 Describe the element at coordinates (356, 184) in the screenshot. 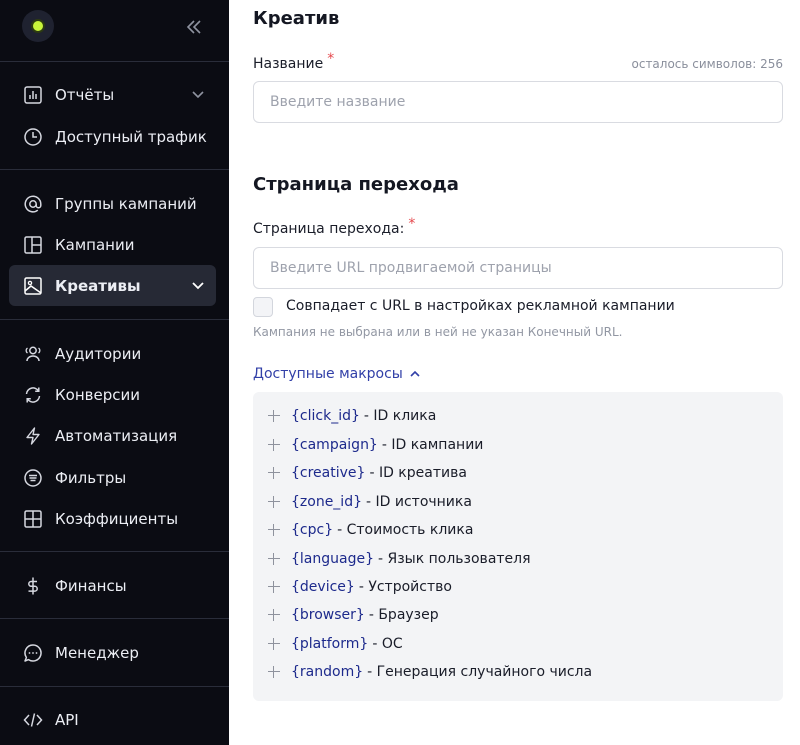

I see `section-title-landing-page: Страница перехода` at that location.